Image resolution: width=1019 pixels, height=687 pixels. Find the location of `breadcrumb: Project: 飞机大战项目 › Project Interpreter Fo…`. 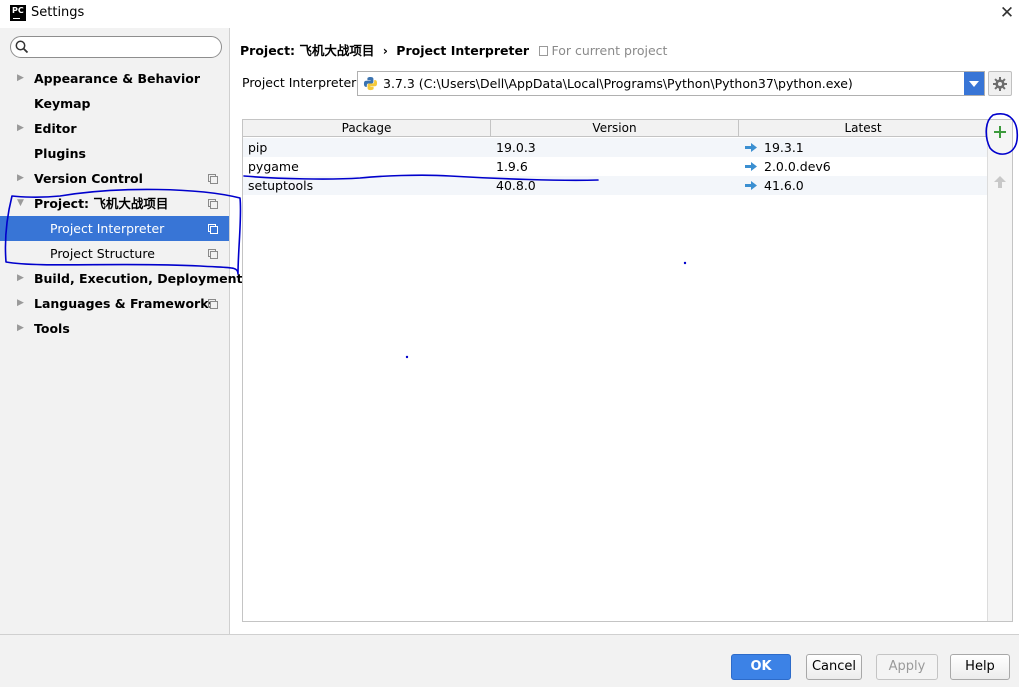

breadcrumb: Project: 飞机大战项目 › Project Interpreter Fo… is located at coordinates (453, 49).